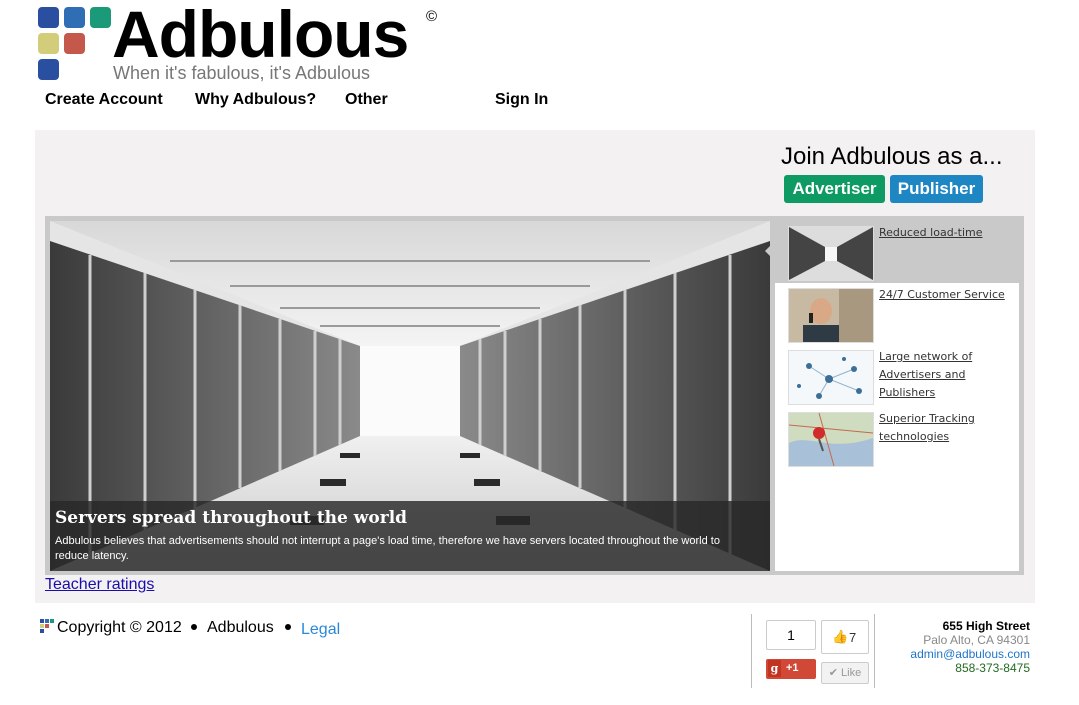 This screenshot has width=1079, height=705. I want to click on gplus-count-bubble: 1, so click(791, 635).